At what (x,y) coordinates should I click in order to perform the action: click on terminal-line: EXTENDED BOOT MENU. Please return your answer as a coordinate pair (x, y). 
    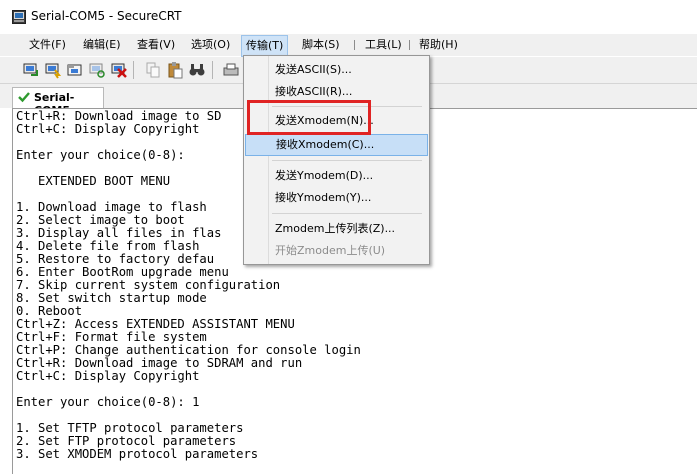
    Looking at the image, I should click on (93, 181).